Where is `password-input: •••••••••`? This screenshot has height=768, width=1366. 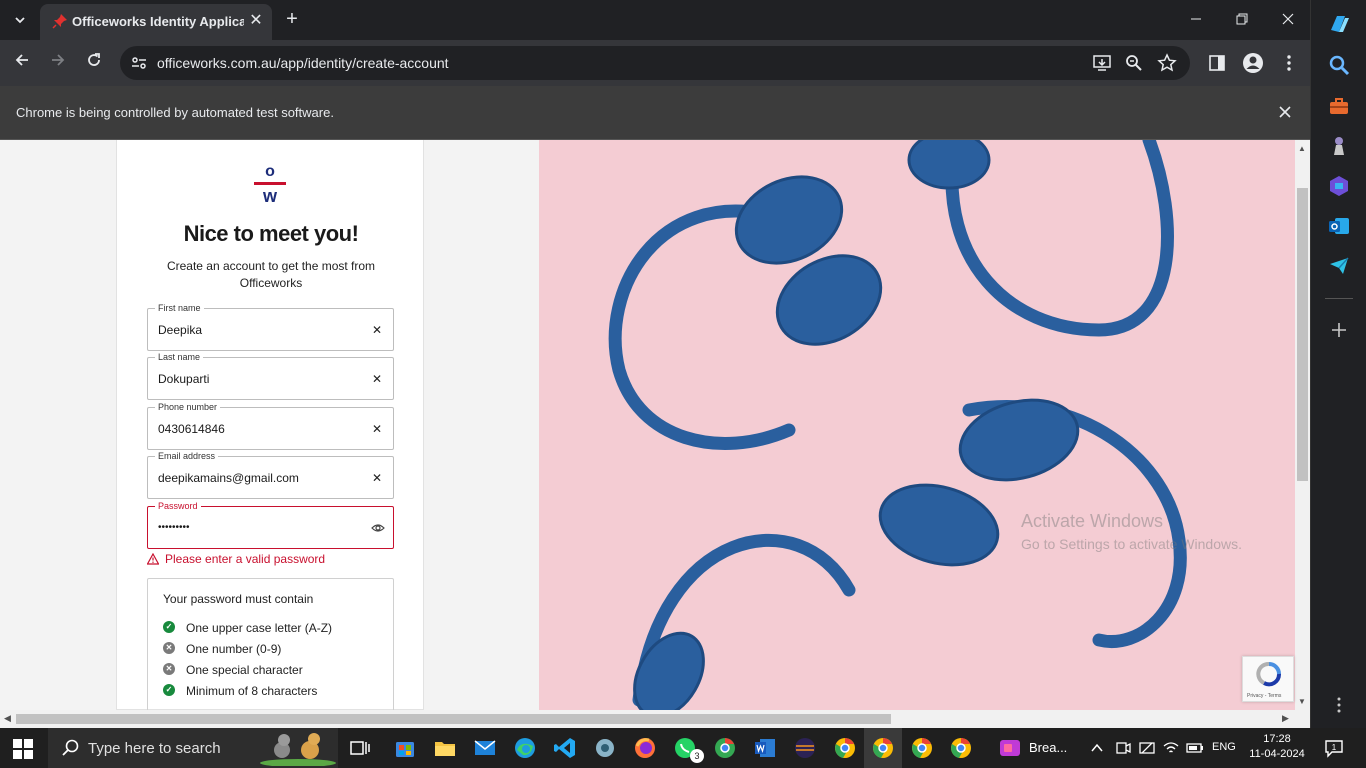 password-input: ••••••••• is located at coordinates (174, 527).